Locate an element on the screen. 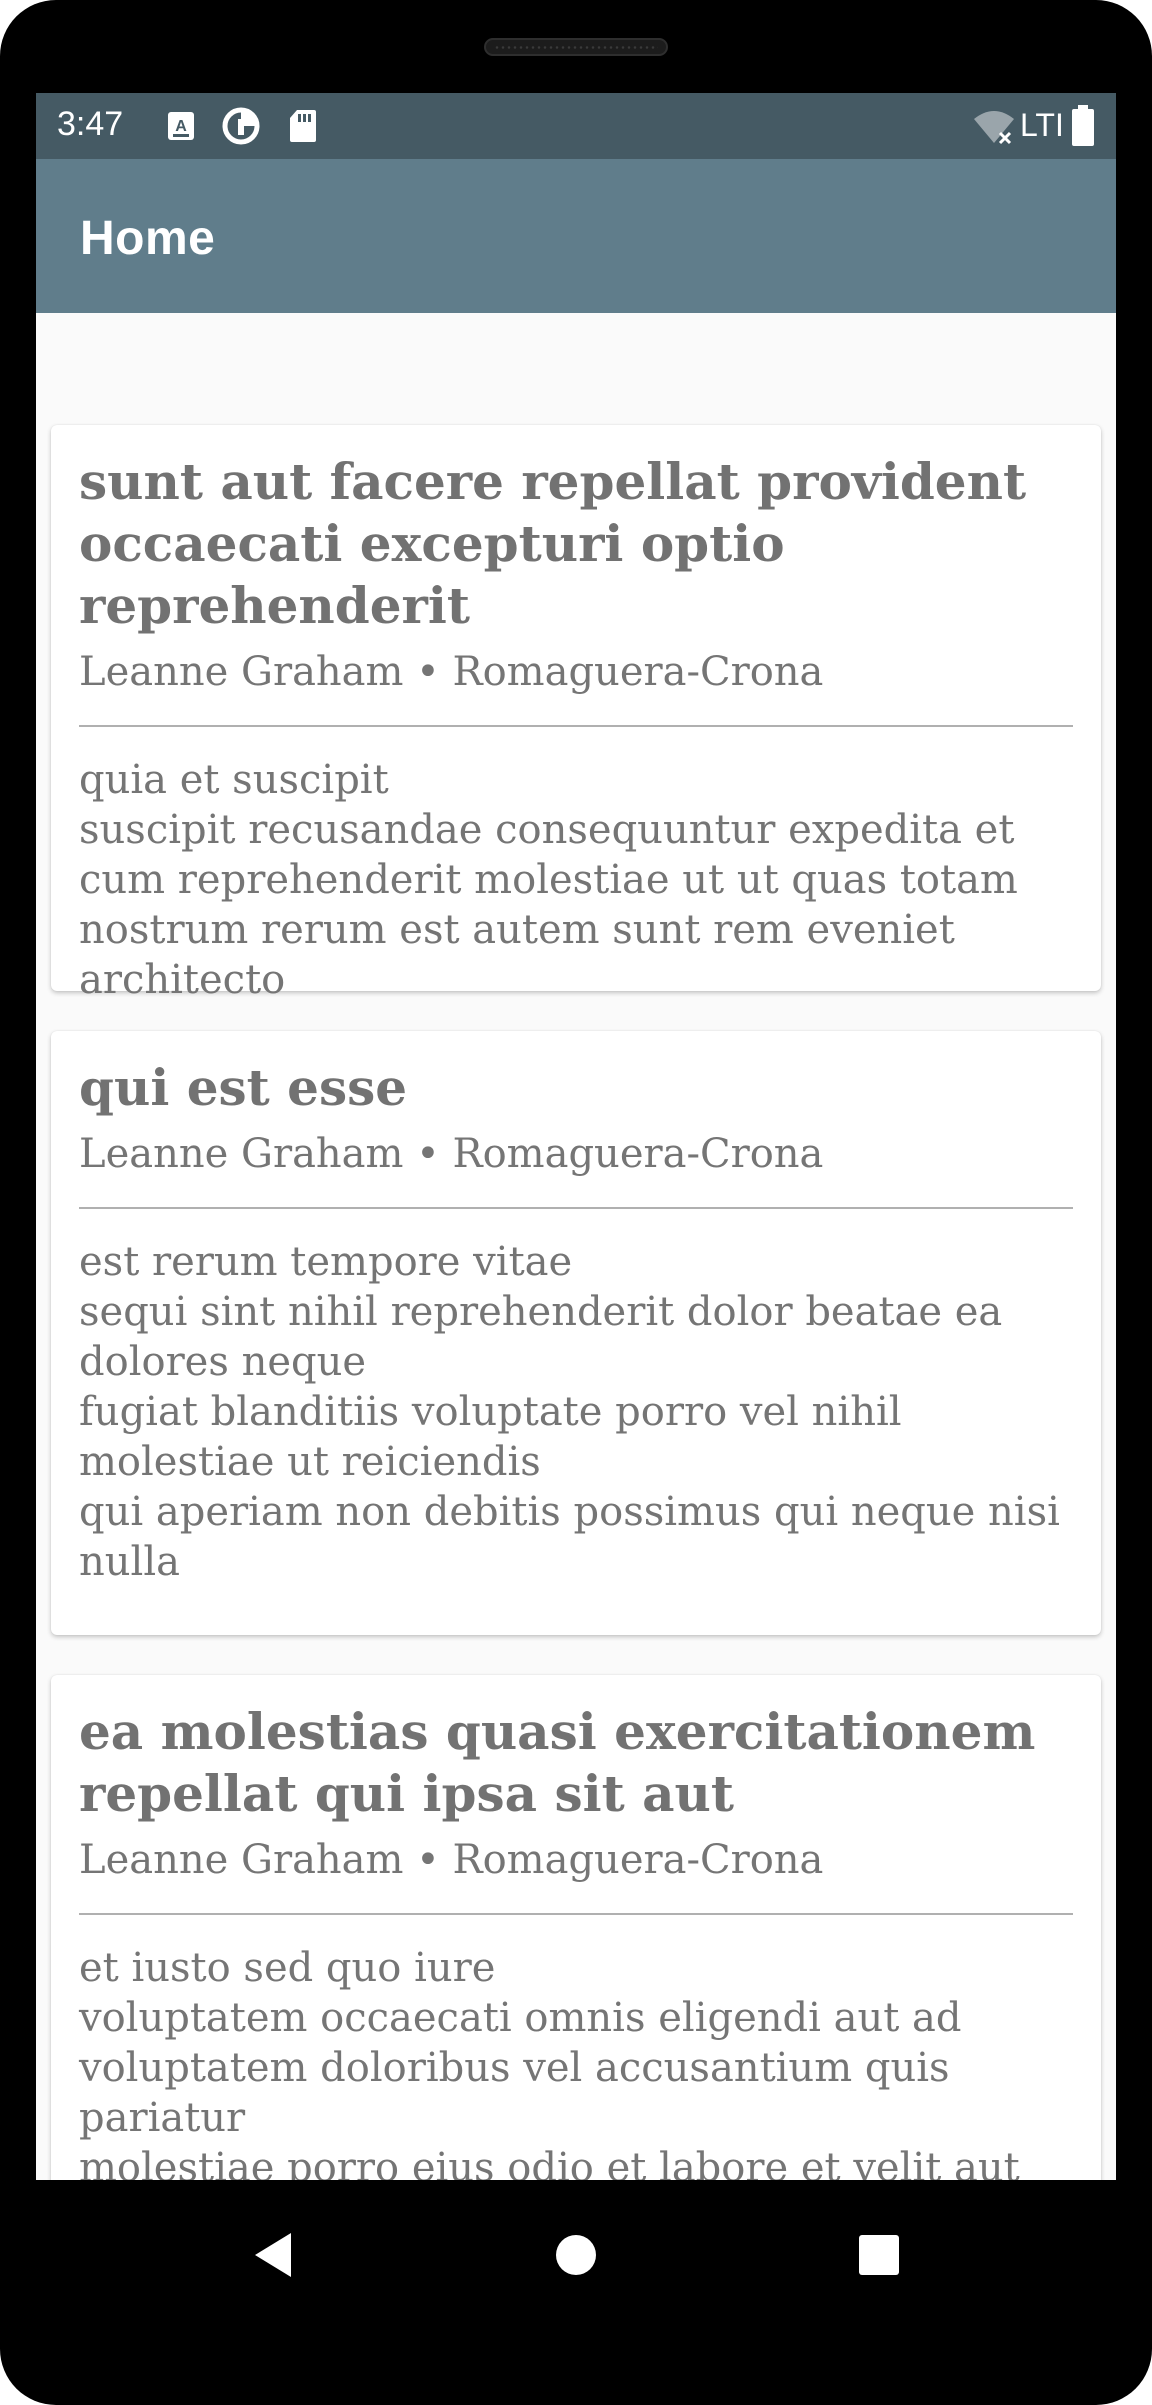 The height and width of the screenshot is (2405, 1152). wifi-off-icon is located at coordinates (994, 128).